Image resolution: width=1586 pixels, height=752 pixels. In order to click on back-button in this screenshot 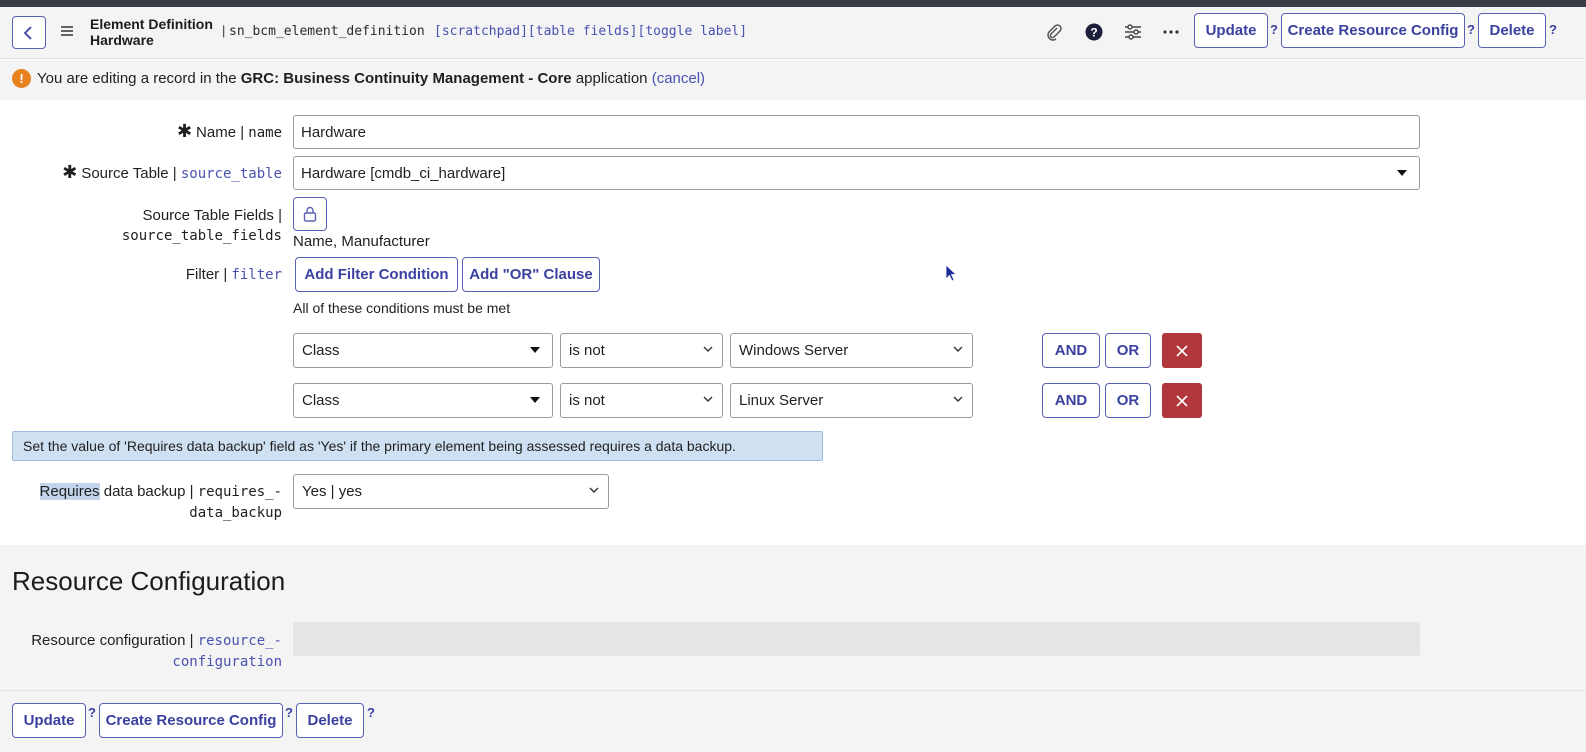, I will do `click(29, 32)`.